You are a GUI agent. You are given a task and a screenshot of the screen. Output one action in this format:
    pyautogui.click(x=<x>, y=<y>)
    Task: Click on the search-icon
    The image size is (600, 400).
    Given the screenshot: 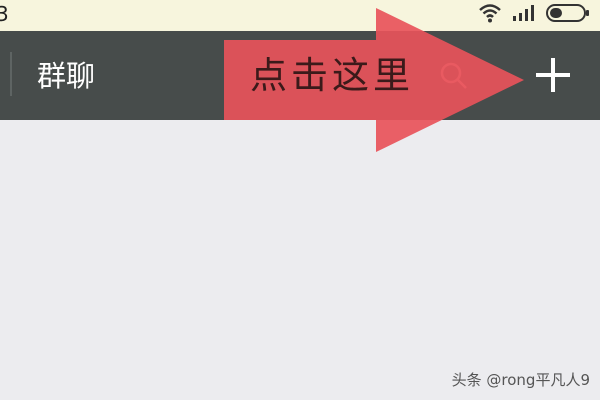 What is the action you would take?
    pyautogui.click(x=454, y=76)
    